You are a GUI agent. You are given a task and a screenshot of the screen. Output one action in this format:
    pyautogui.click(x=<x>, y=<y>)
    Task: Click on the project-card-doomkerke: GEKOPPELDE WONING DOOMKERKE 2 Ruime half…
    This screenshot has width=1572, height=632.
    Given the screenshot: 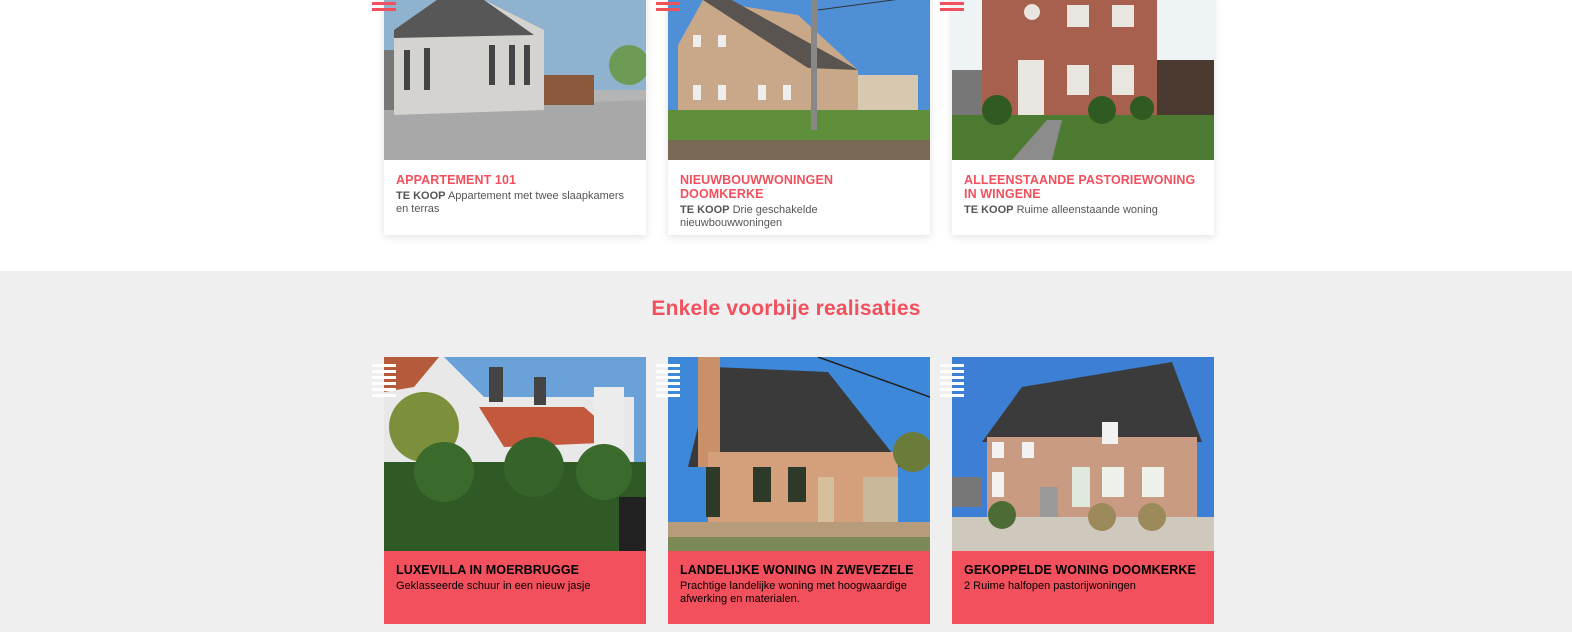 What is the action you would take?
    pyautogui.click(x=1083, y=490)
    